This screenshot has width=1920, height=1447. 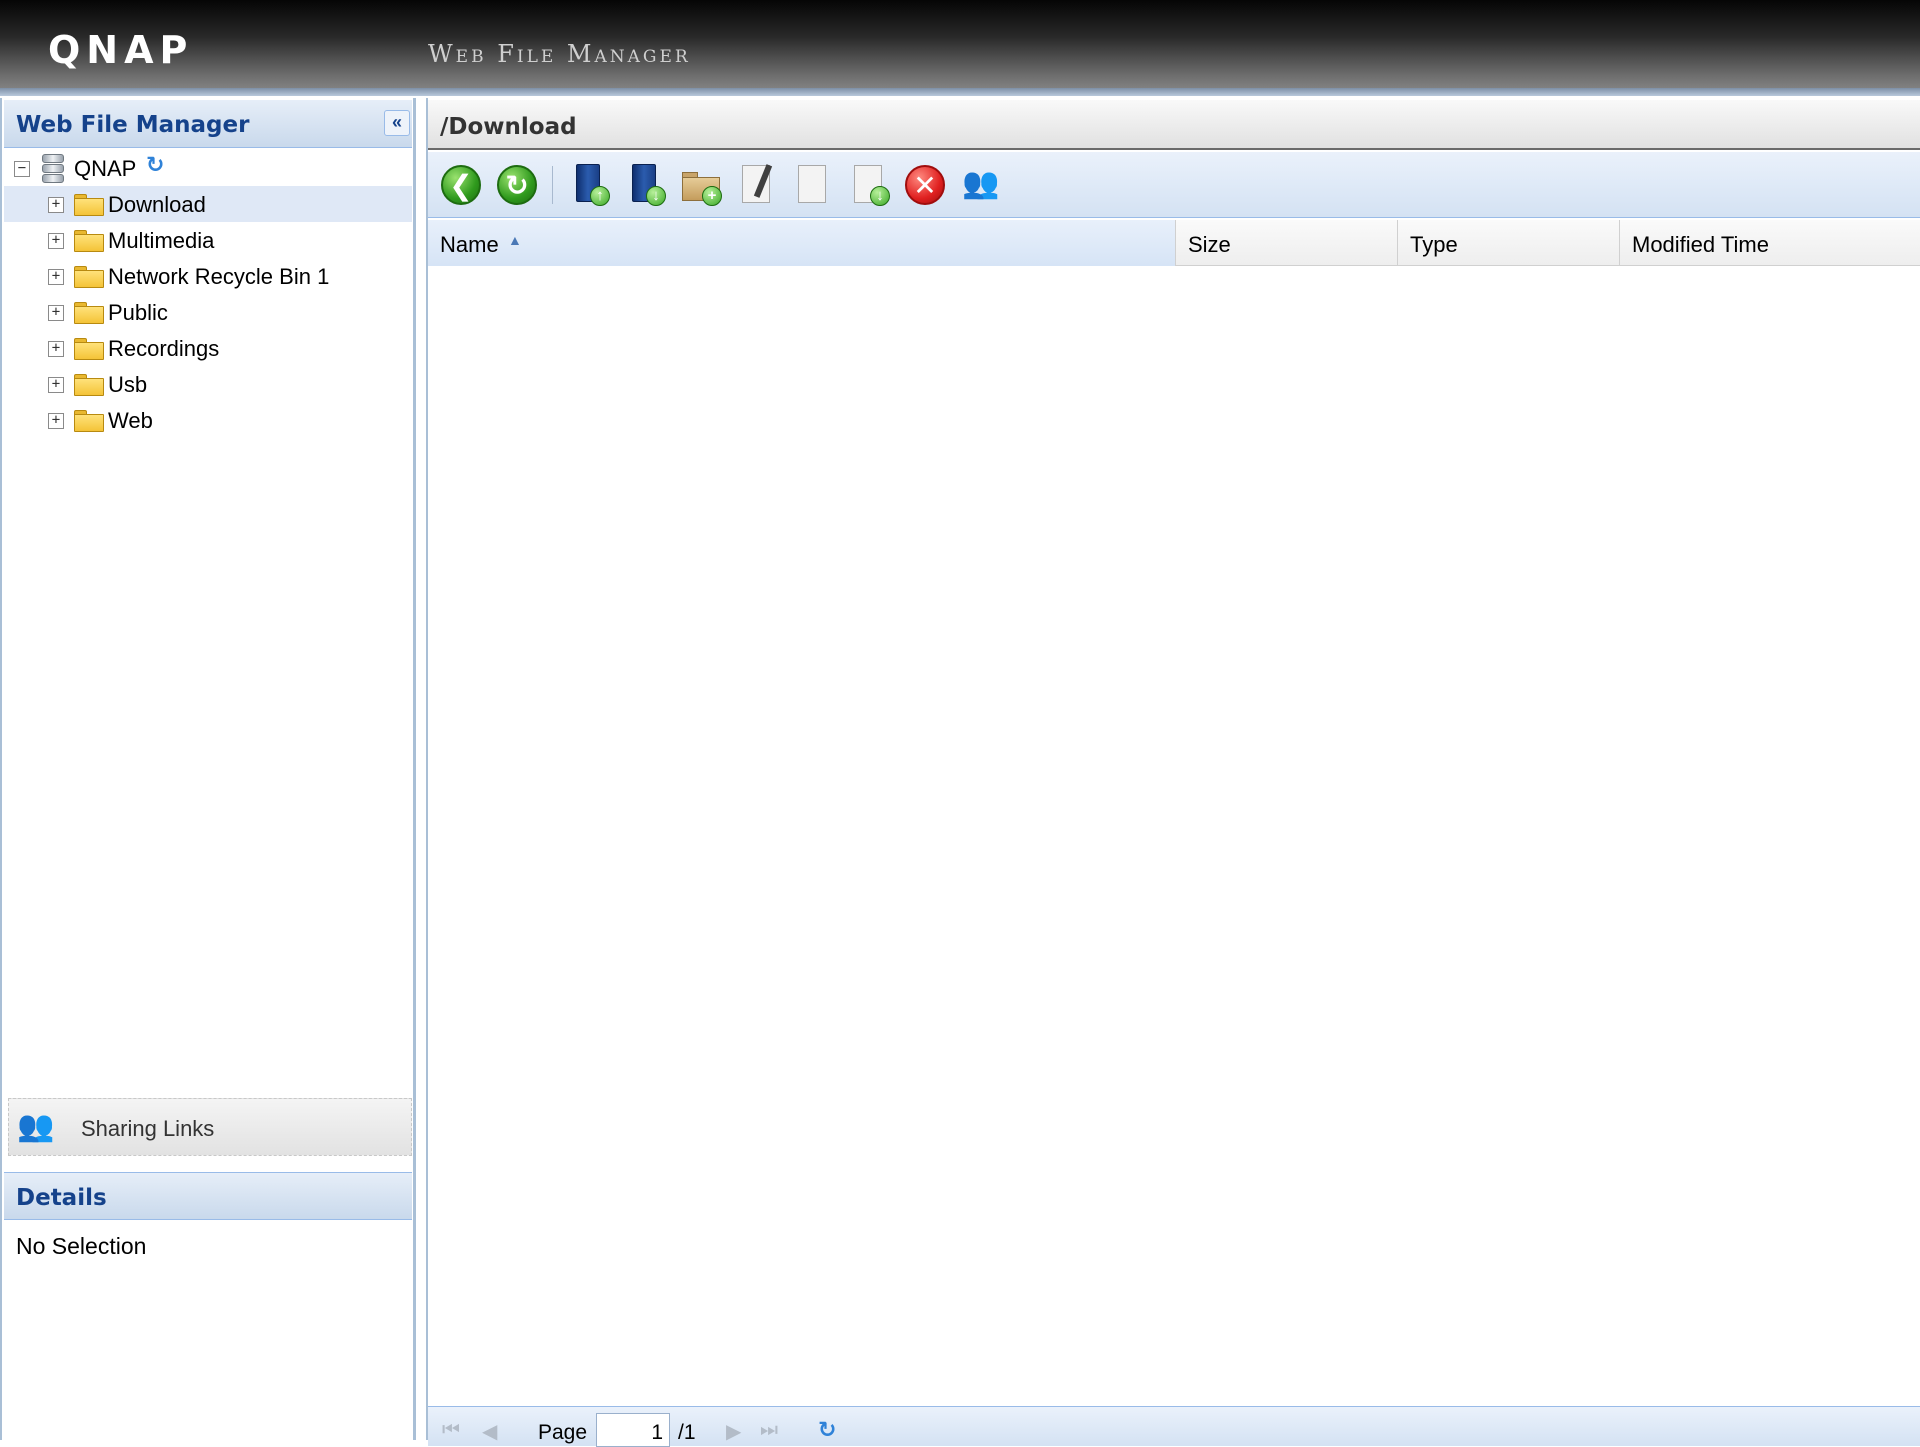 I want to click on download-button: ↓, so click(x=645, y=185).